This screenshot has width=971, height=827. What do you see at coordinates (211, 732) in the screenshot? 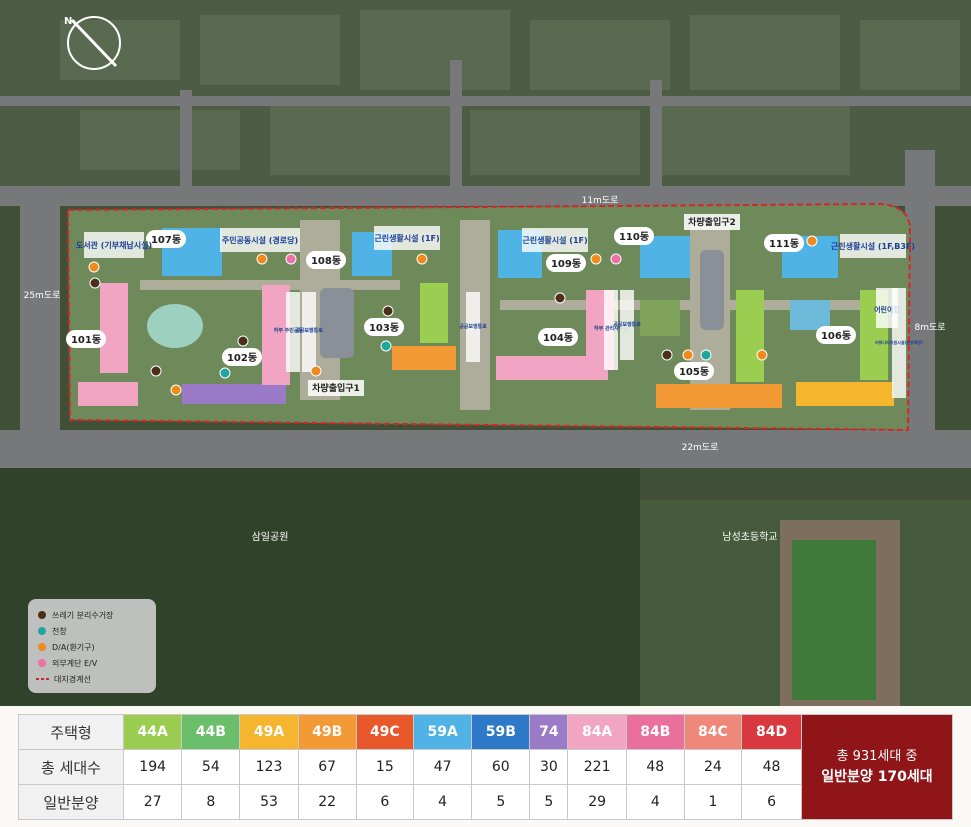
I see `type-44B: 44B` at bounding box center [211, 732].